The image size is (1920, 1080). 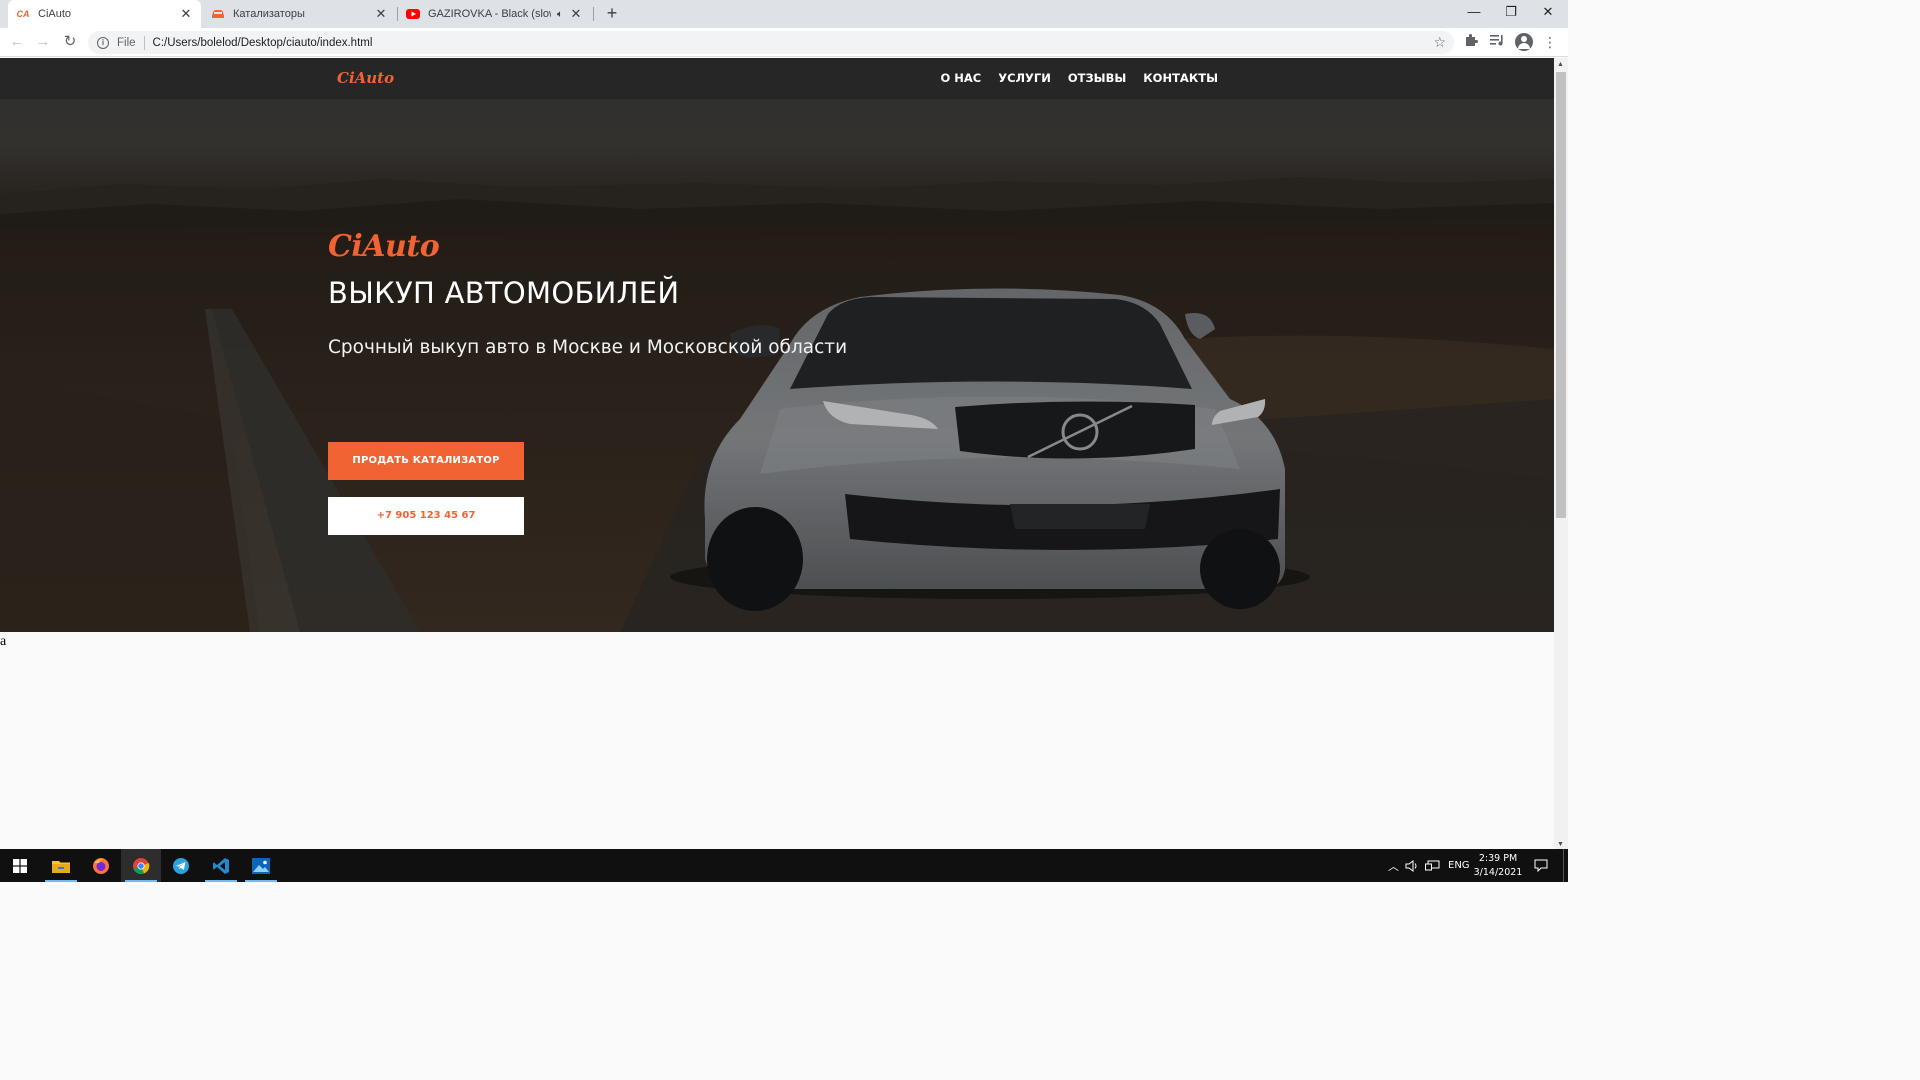 I want to click on extensions-icon, so click(x=1471, y=42).